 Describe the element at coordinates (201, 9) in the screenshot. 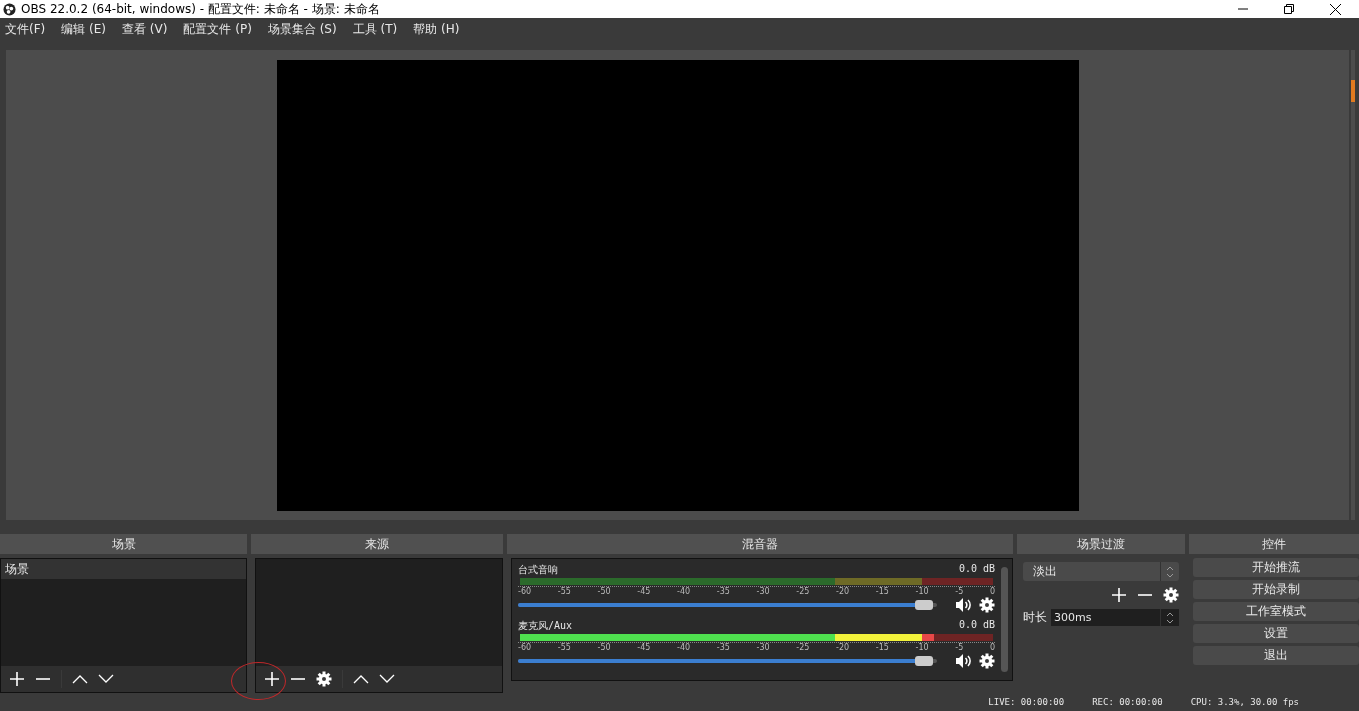

I see `window-title: OBS 22.0.2 (64-bit, windows) - 配置文件: 未命名 - 场景: 未命名` at that location.